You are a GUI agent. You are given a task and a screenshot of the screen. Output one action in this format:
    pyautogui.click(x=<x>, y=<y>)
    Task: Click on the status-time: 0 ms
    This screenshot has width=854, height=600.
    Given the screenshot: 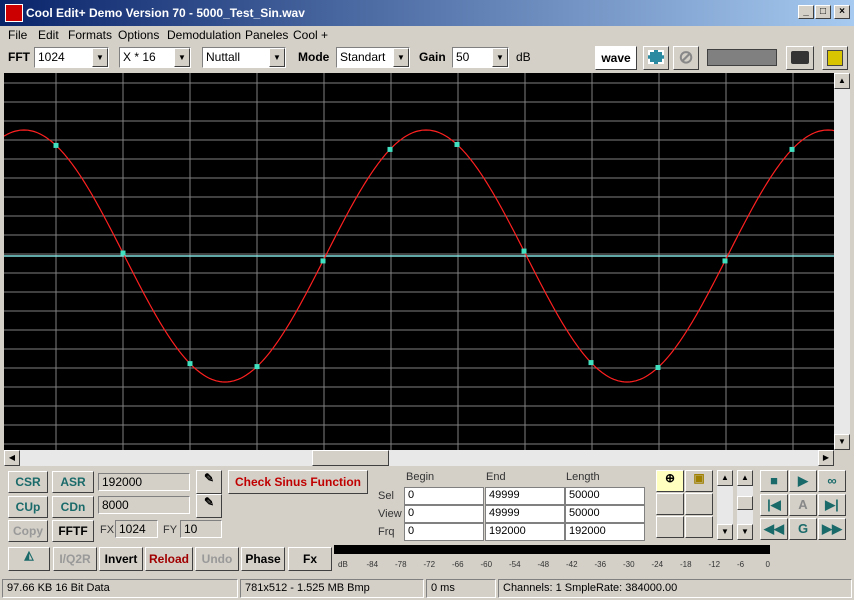 What is the action you would take?
    pyautogui.click(x=461, y=588)
    